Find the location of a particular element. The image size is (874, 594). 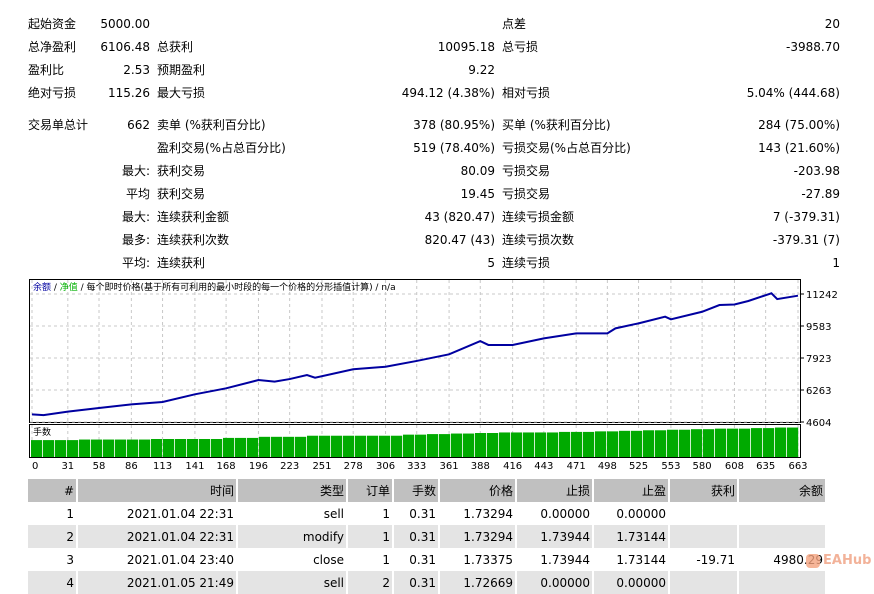

stat-value: 378 (80.95%) is located at coordinates (454, 125).